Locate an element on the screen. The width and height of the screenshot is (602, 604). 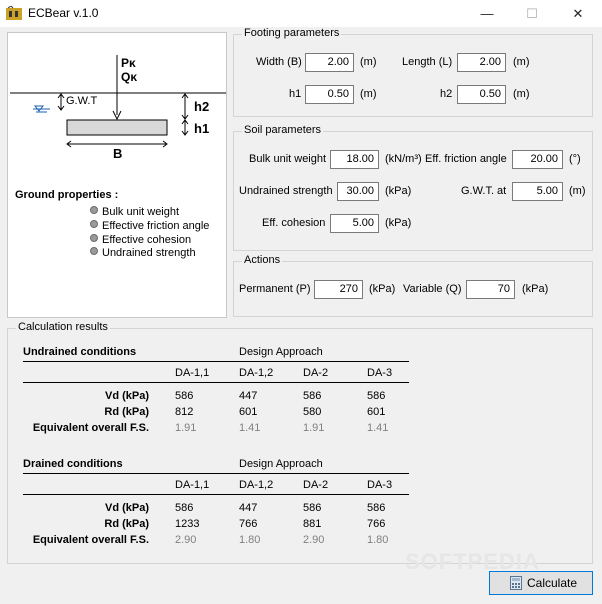
h2-unit: (m) is located at coordinates (521, 94).